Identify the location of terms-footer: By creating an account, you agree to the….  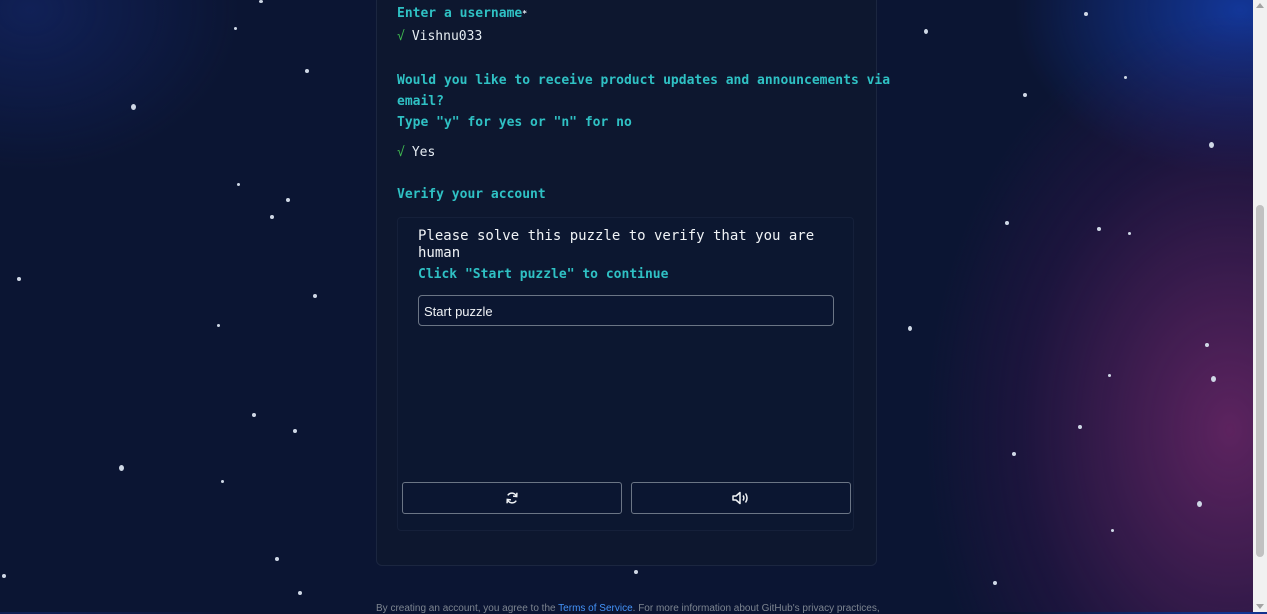
(628, 608).